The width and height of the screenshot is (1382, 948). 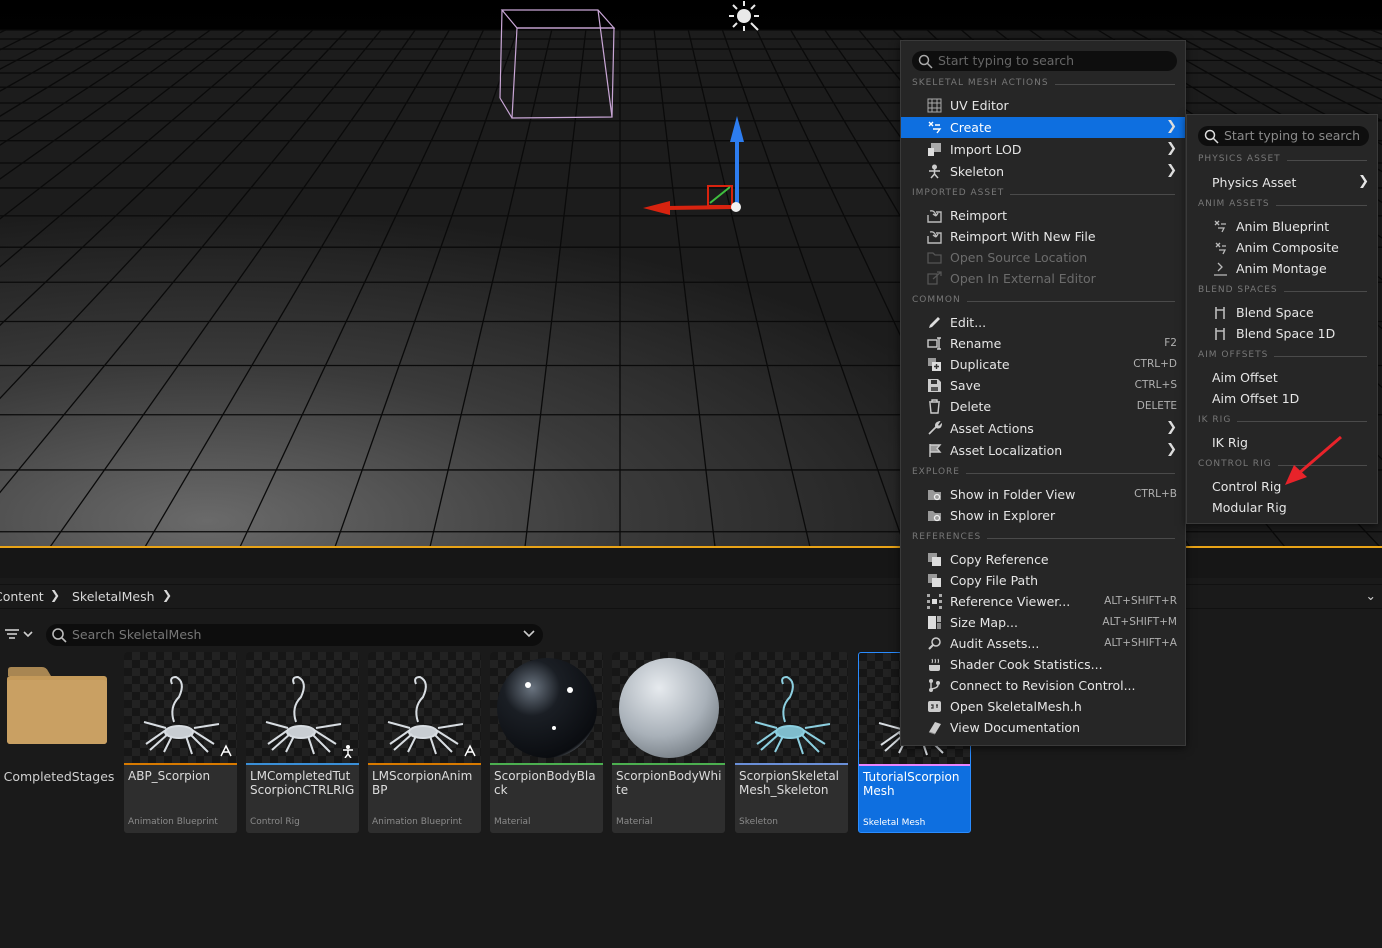 I want to click on asset-search-input: Search SkeletalMesh, so click(x=294, y=635).